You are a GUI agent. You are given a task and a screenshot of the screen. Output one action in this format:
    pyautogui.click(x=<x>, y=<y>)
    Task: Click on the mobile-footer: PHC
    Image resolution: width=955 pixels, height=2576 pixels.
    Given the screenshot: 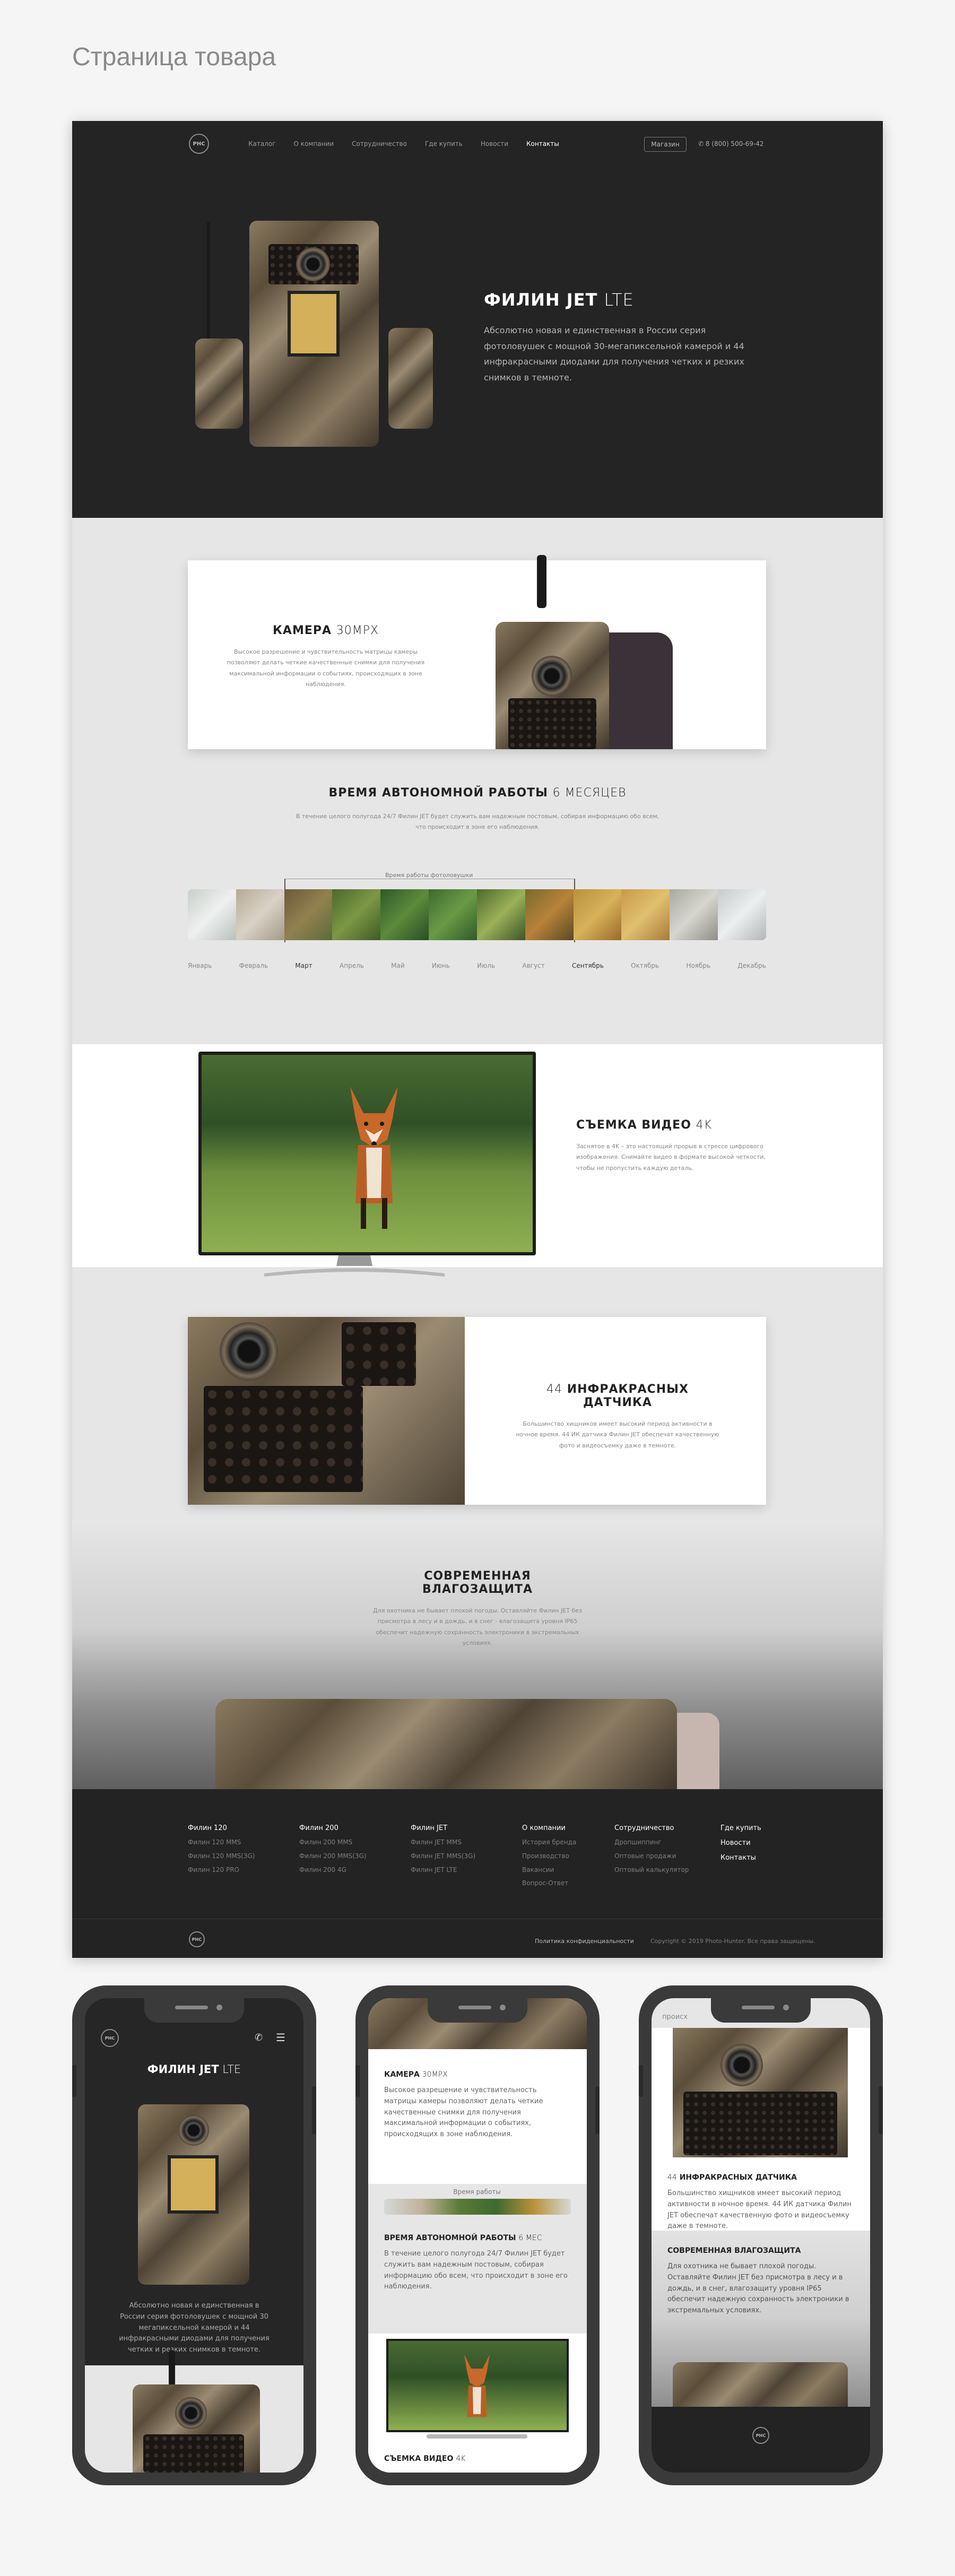 What is the action you would take?
    pyautogui.click(x=761, y=2440)
    